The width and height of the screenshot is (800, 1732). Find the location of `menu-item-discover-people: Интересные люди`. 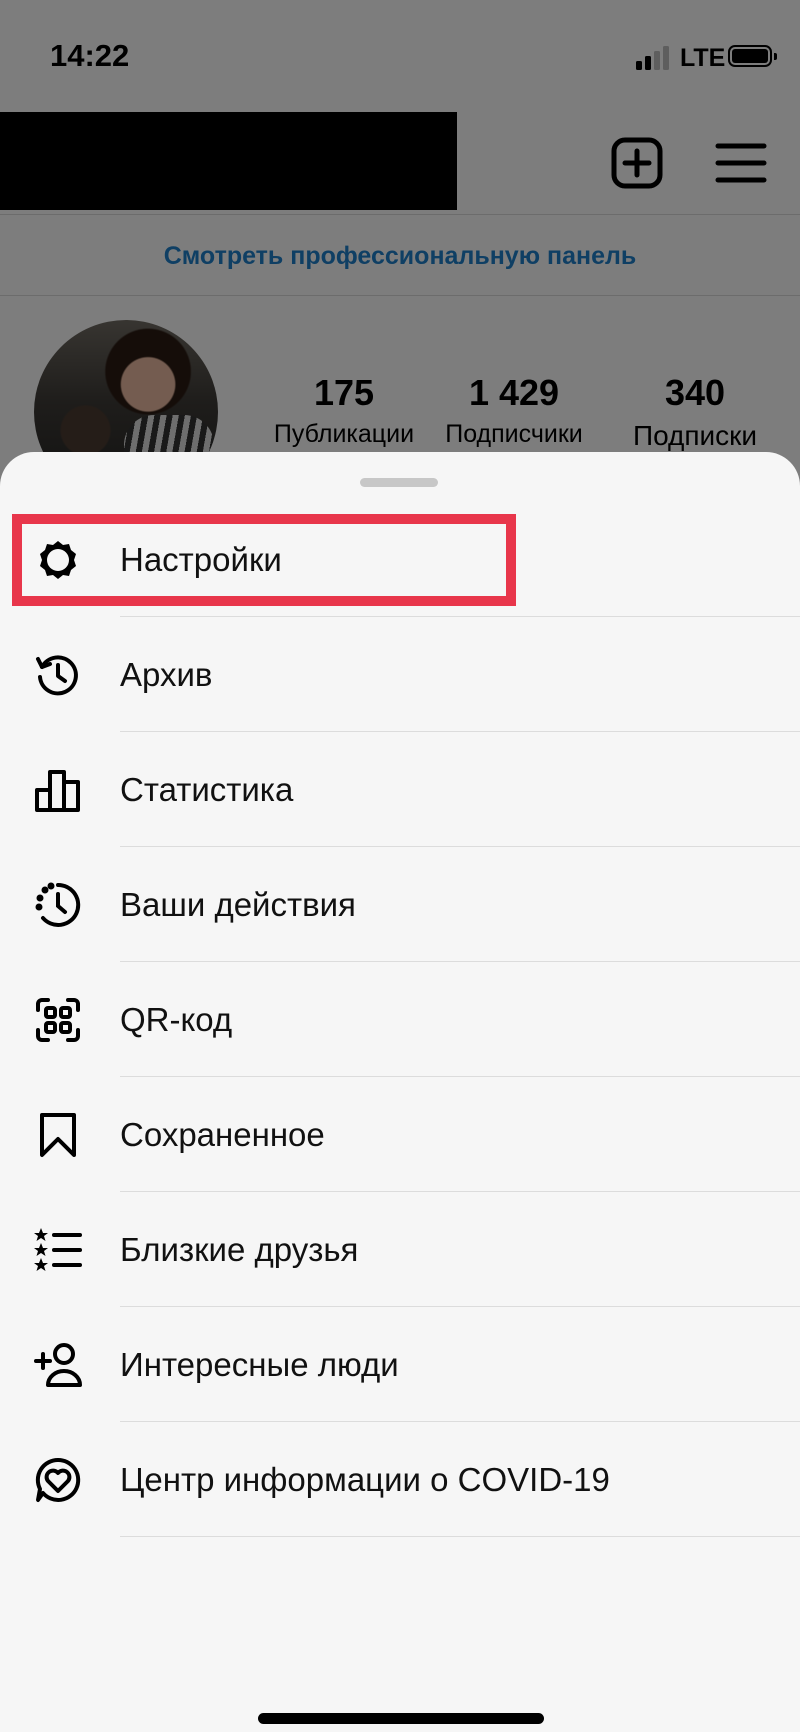

menu-item-discover-people: Интересные люди is located at coordinates (400, 1364).